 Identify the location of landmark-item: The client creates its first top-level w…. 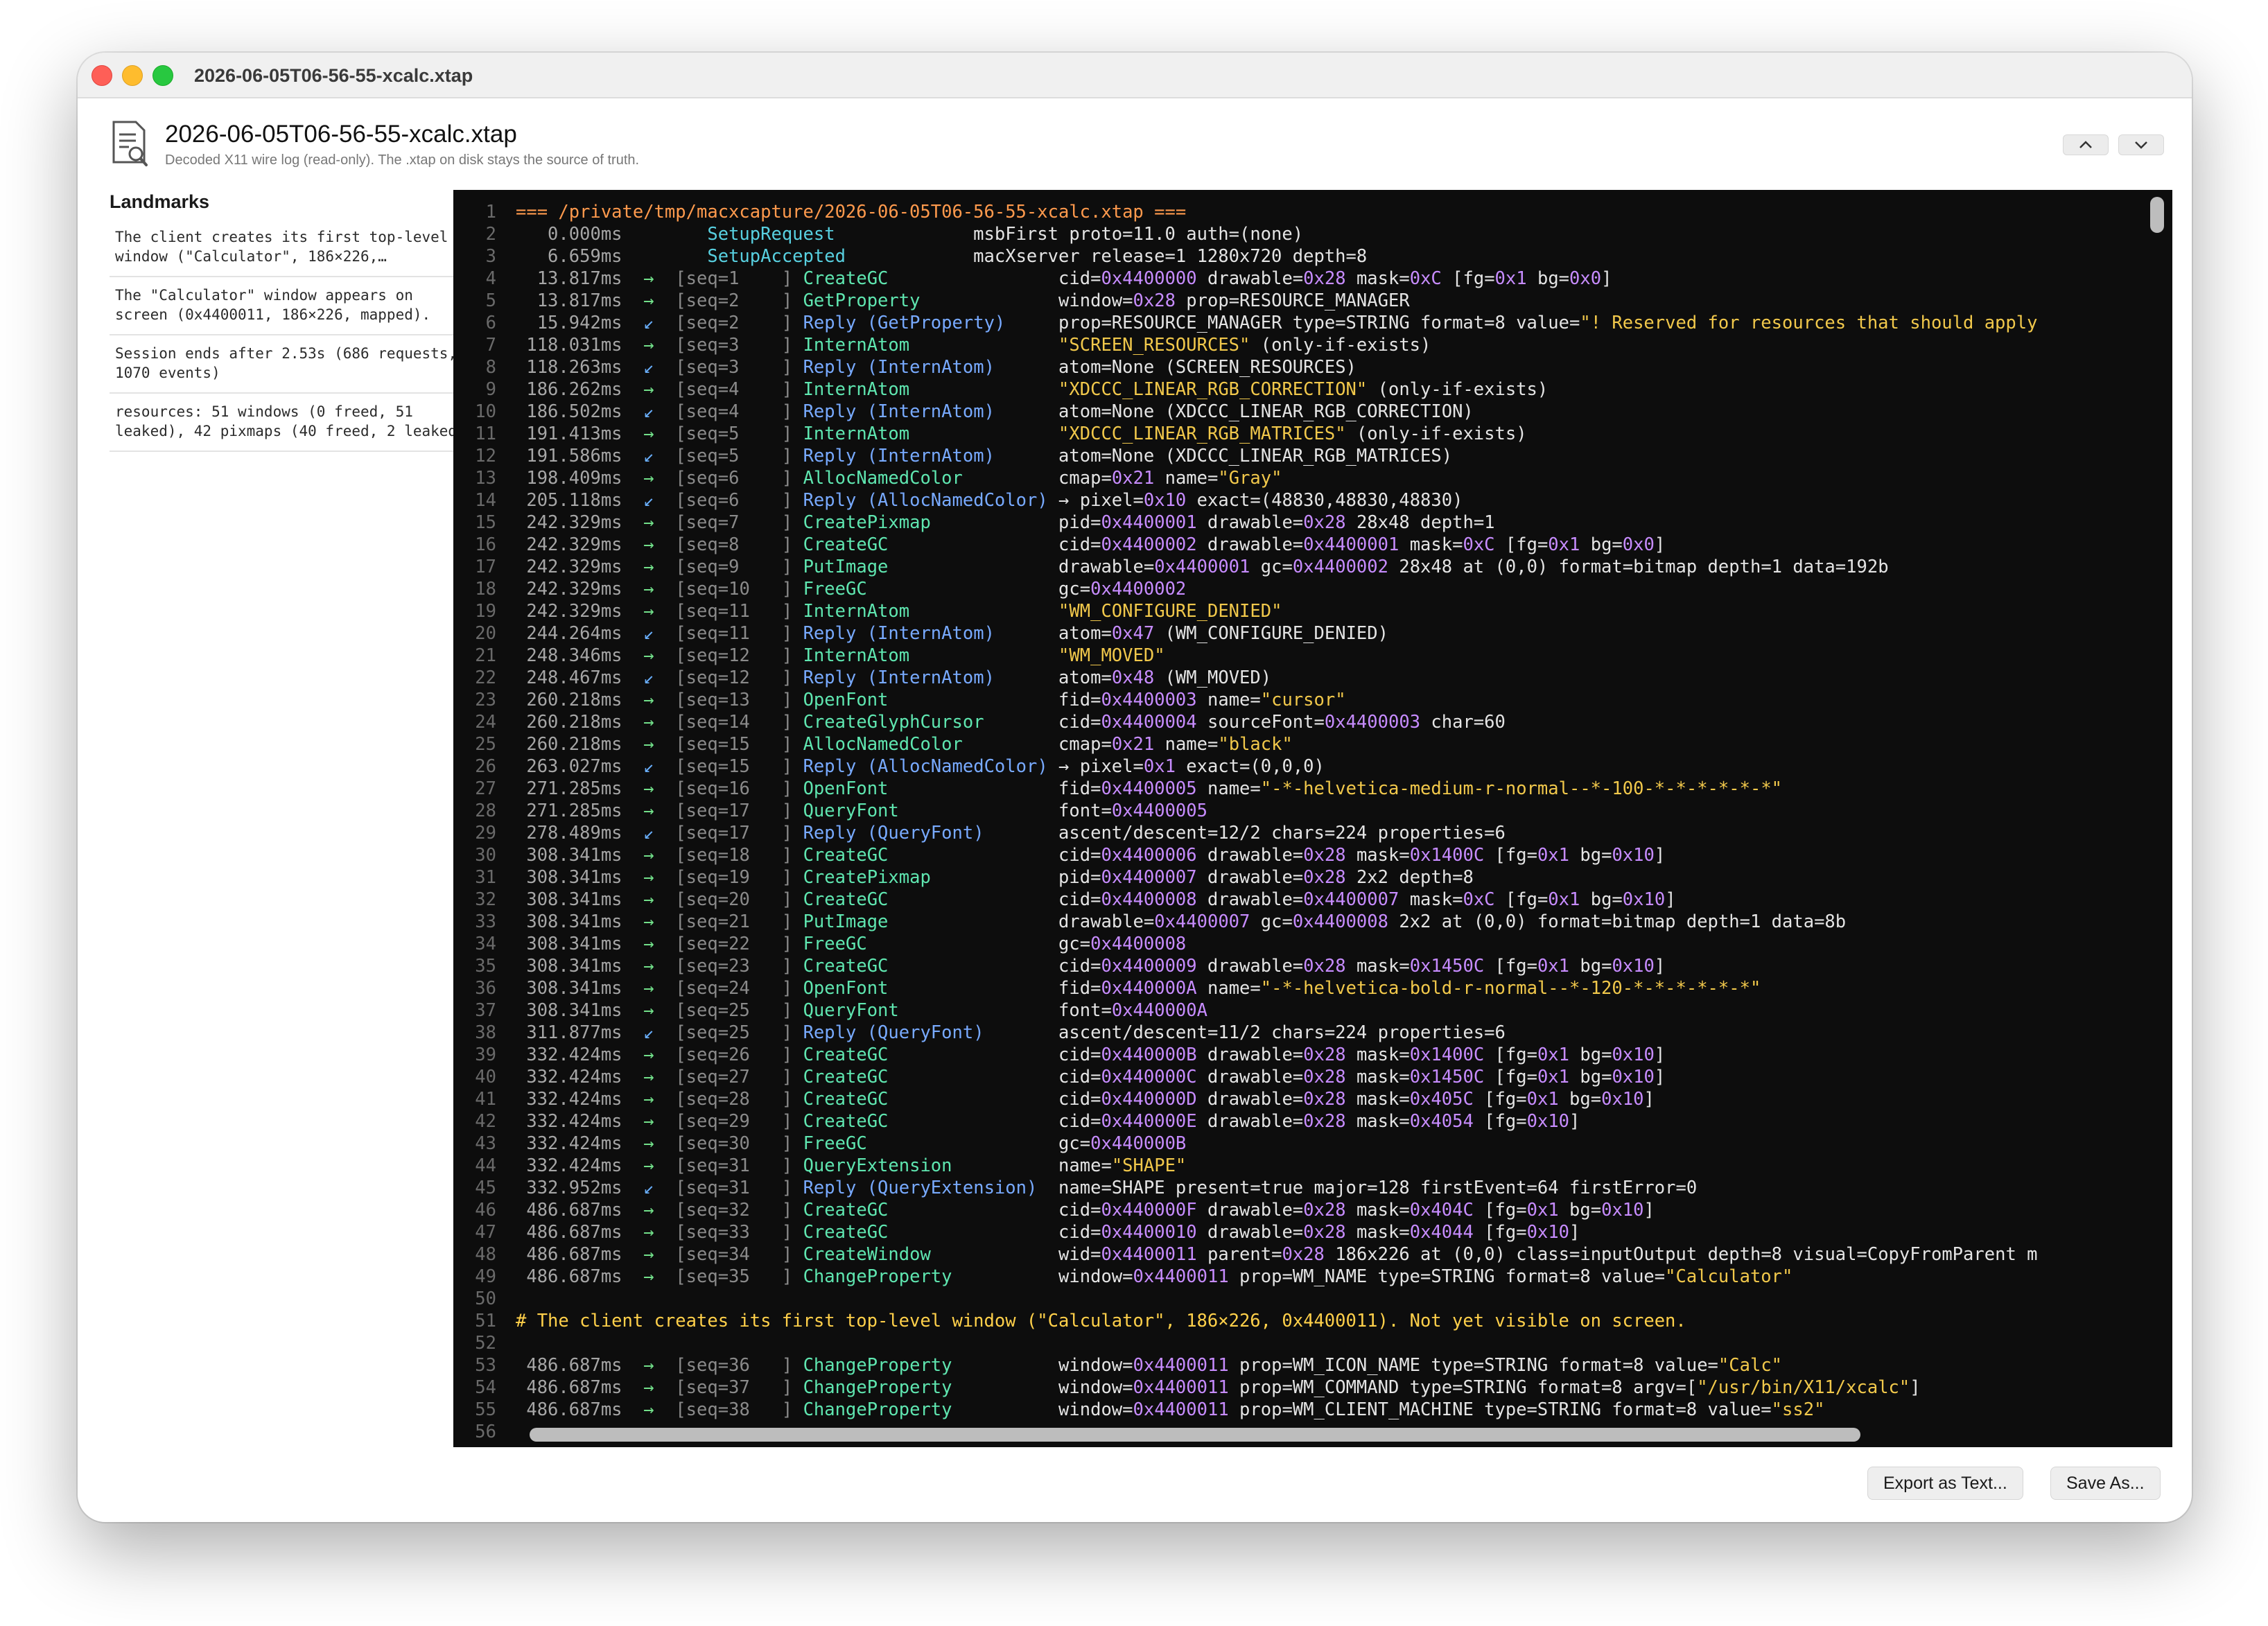
(293, 248).